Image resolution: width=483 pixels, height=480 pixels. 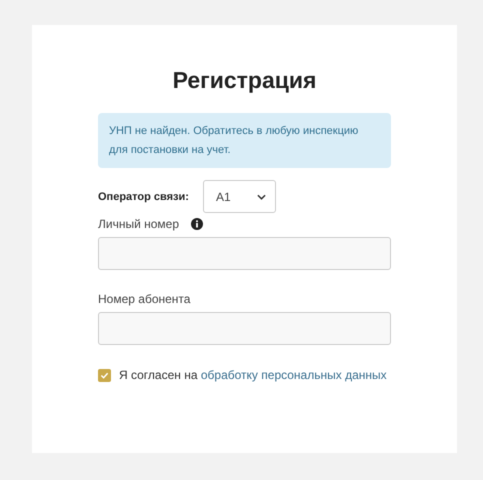 What do you see at coordinates (139, 224) in the screenshot?
I see `field-label: Личный номер` at bounding box center [139, 224].